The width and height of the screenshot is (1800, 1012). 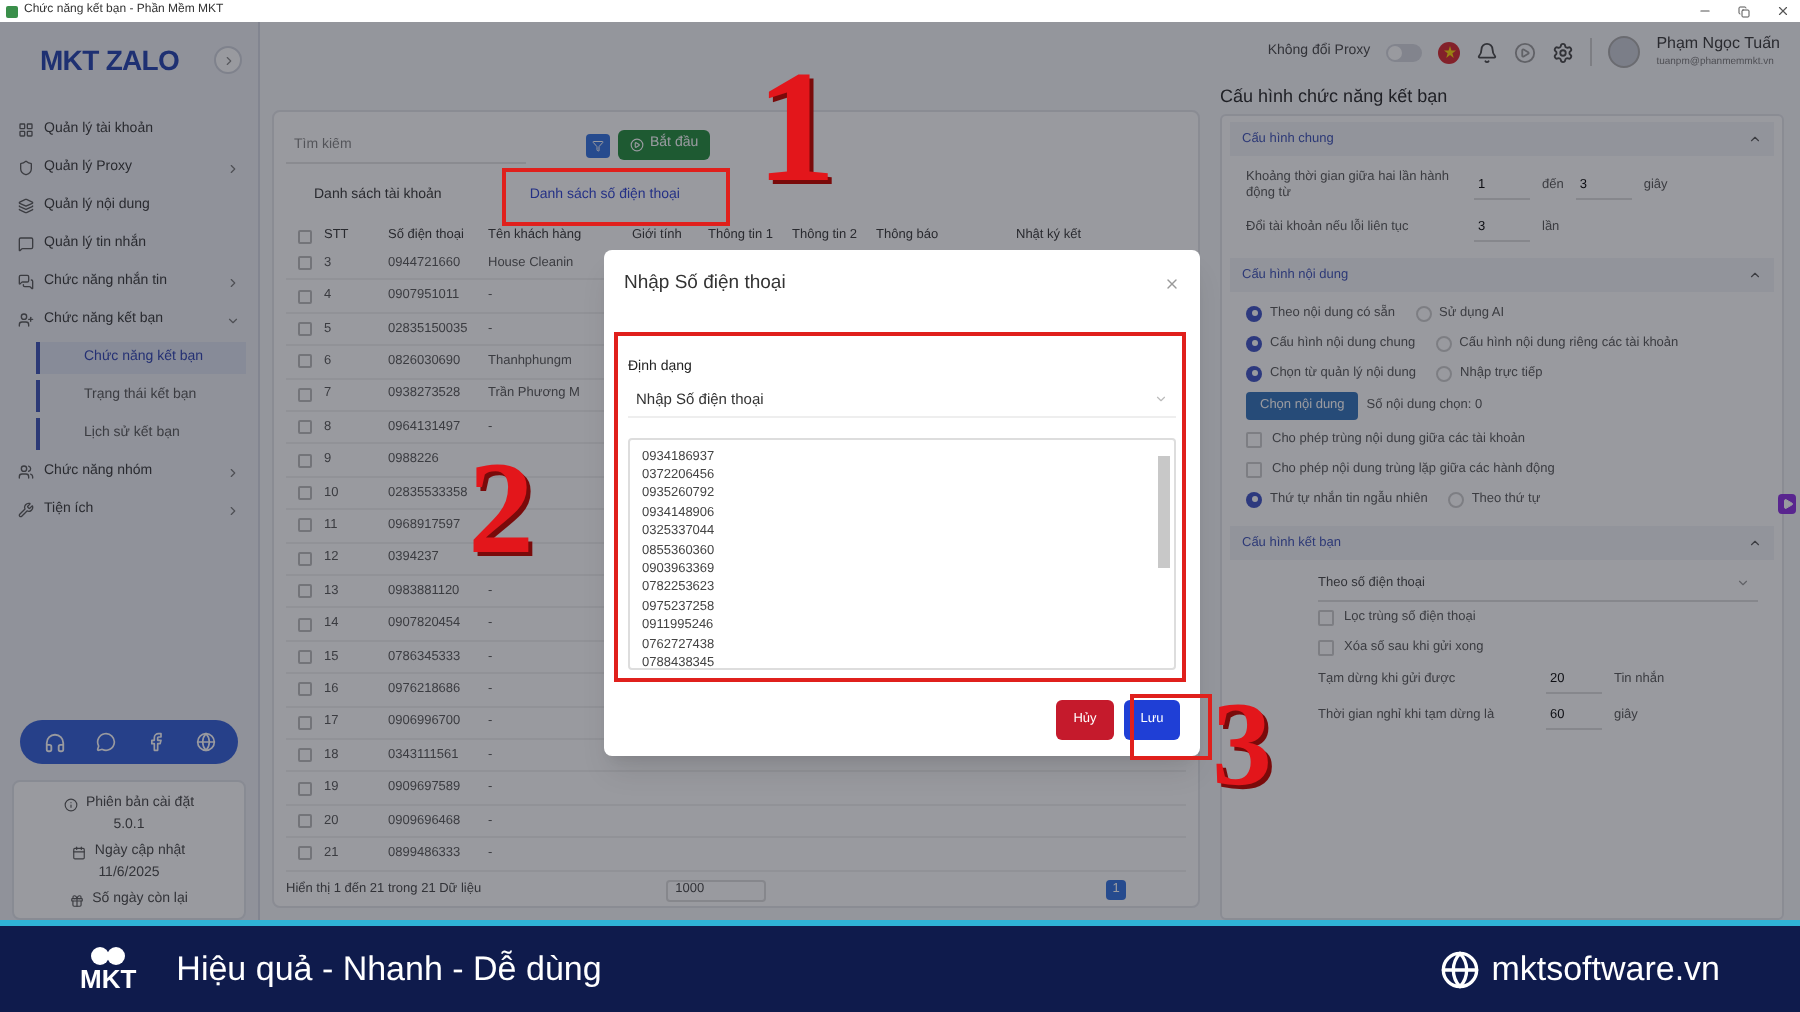 I want to click on banner-logo: MKT, so click(x=108, y=979).